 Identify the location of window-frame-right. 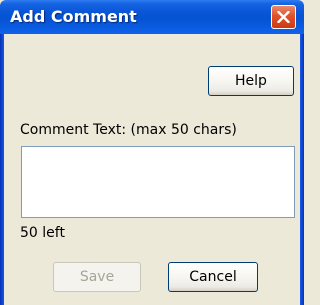
(302, 169).